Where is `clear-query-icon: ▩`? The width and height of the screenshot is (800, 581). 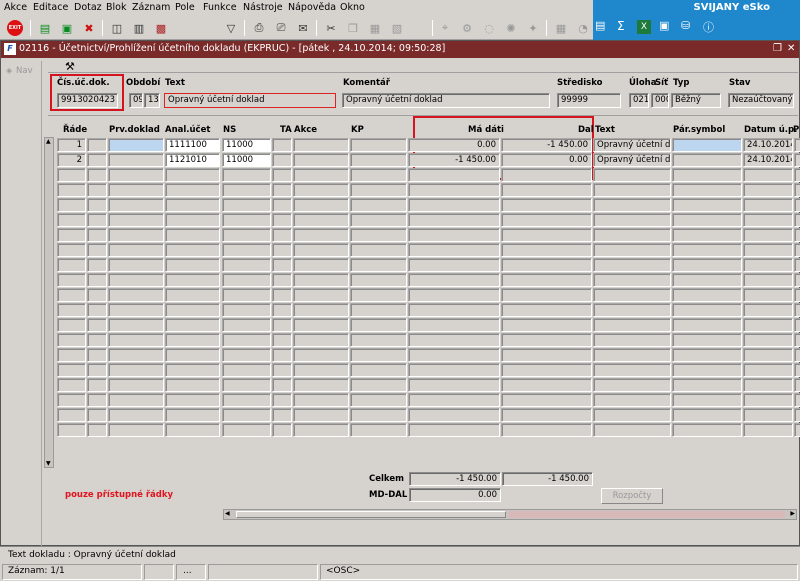
clear-query-icon: ▩ is located at coordinates (161, 28).